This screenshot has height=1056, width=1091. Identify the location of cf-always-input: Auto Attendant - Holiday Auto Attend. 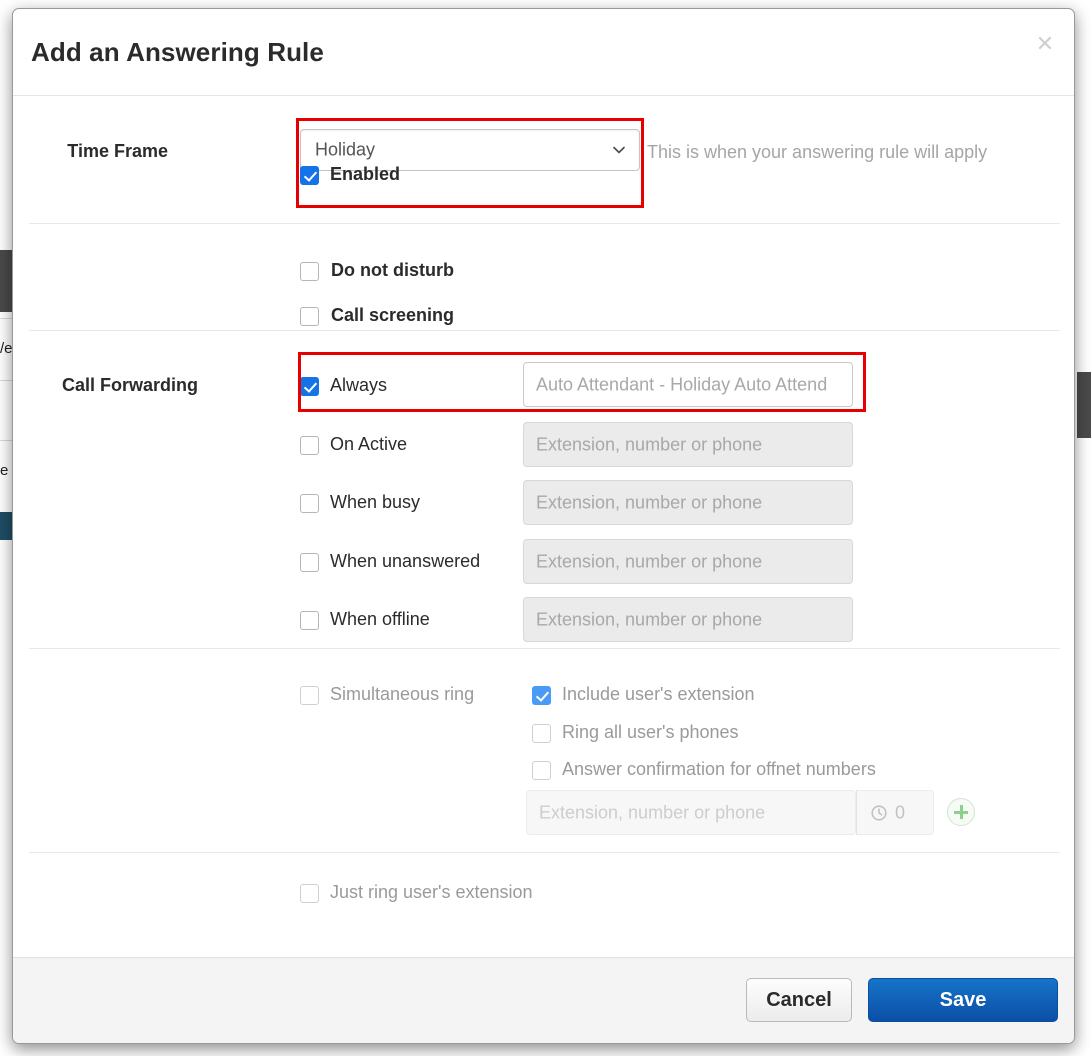
(688, 384).